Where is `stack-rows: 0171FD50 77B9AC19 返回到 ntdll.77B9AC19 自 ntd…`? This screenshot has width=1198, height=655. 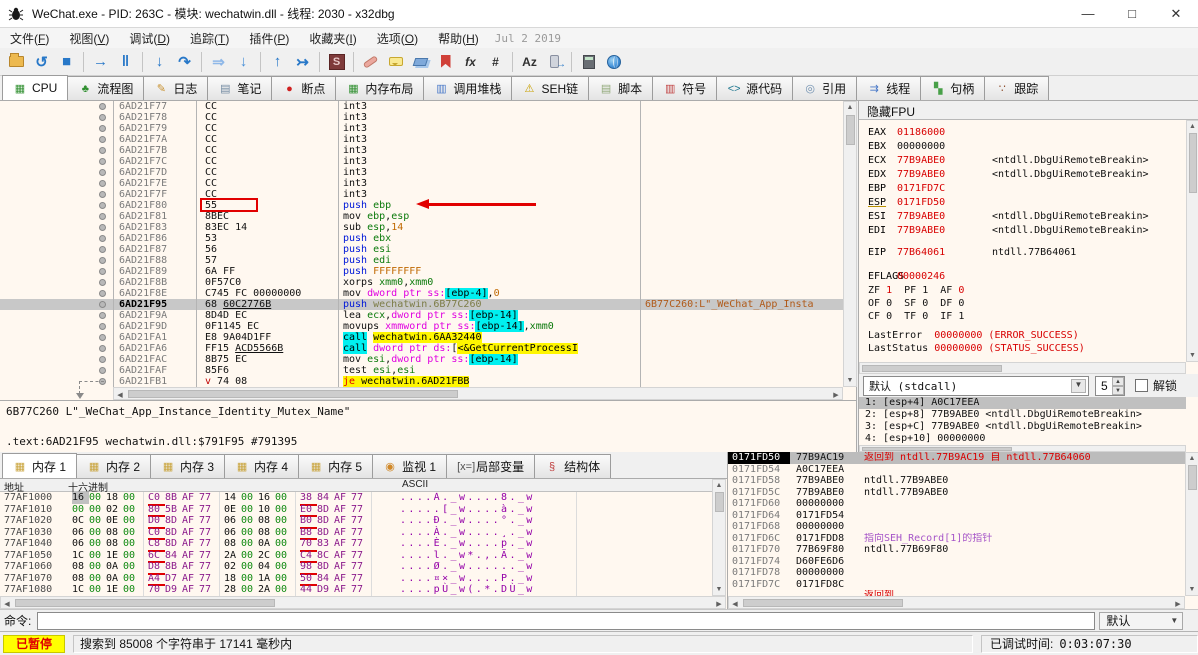
stack-rows: 0171FD50 77B9AC19 返回到 ntdll.77B9AC19 自 ntd… is located at coordinates (956, 524).